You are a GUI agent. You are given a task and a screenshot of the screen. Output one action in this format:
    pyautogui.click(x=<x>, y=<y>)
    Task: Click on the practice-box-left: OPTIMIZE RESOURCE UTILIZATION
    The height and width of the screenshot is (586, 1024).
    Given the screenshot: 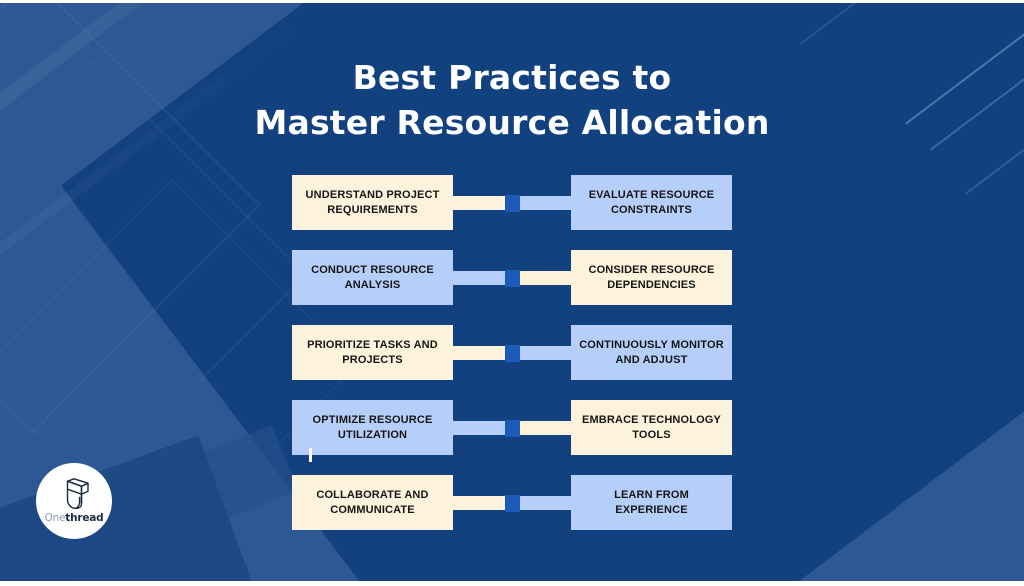 What is the action you would take?
    pyautogui.click(x=372, y=427)
    